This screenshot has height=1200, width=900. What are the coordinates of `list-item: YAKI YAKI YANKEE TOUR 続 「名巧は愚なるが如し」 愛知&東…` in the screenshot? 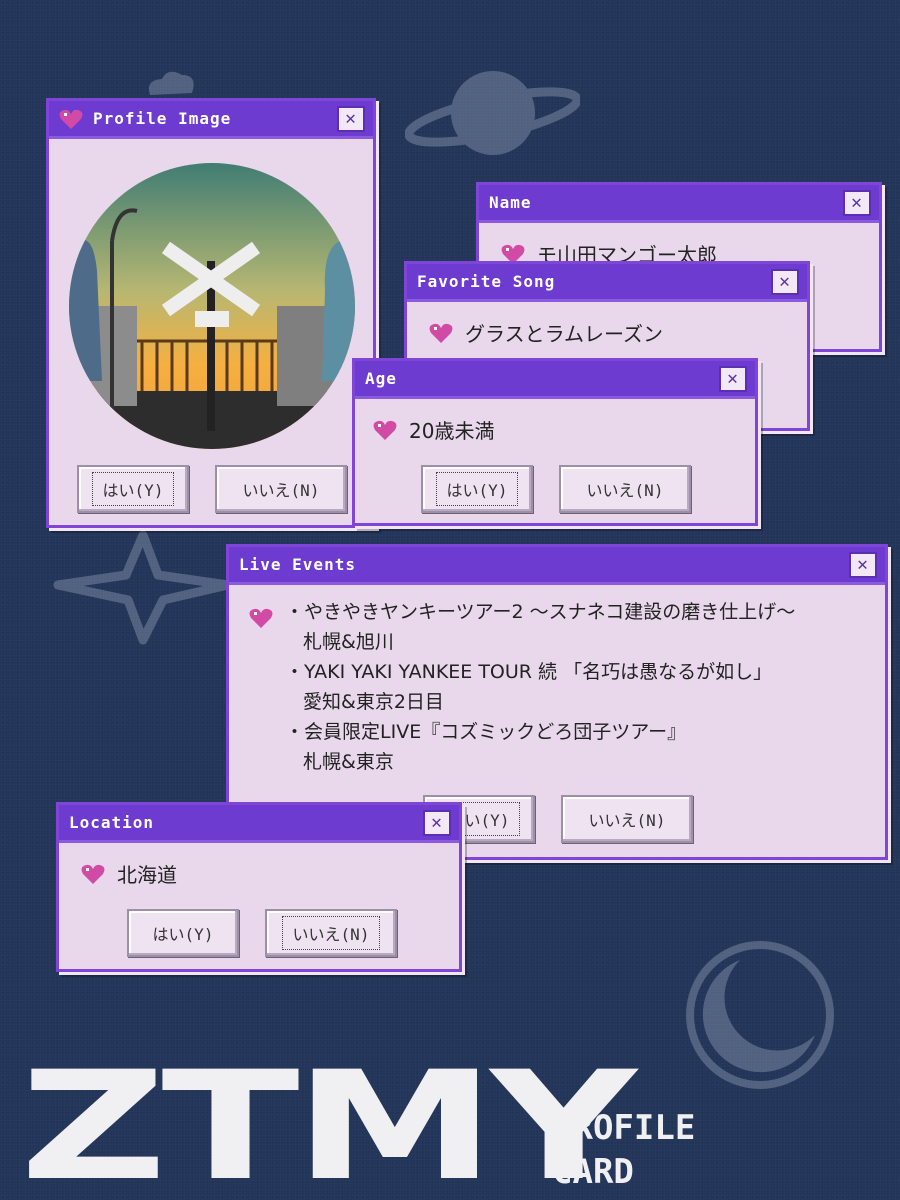 It's located at (540, 687).